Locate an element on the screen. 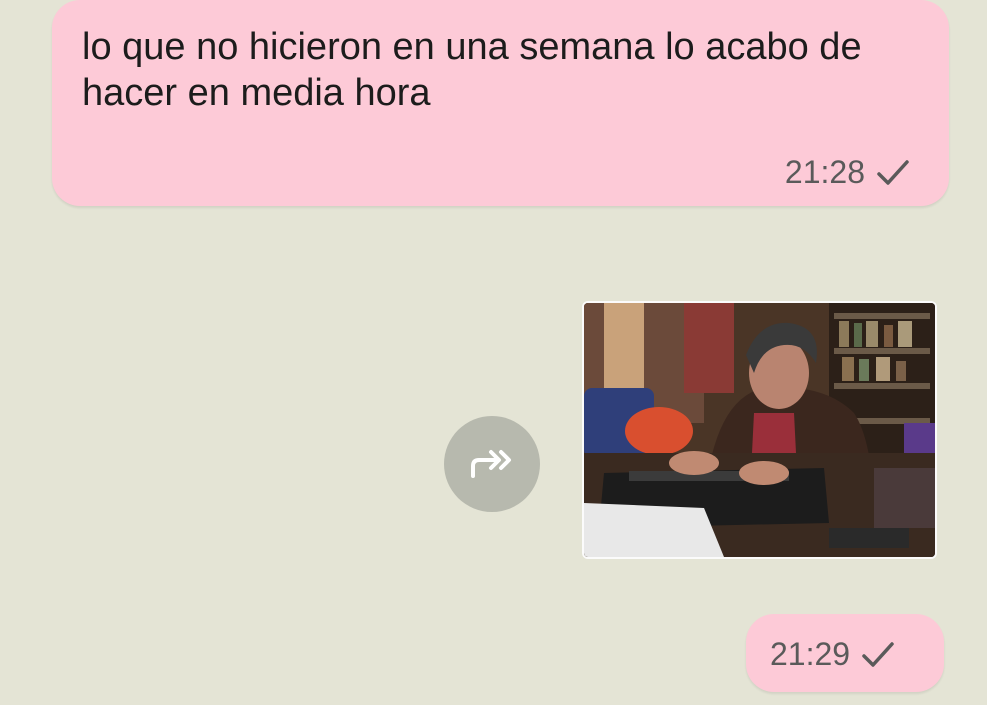  message-time: 21:29 is located at coordinates (810, 654).